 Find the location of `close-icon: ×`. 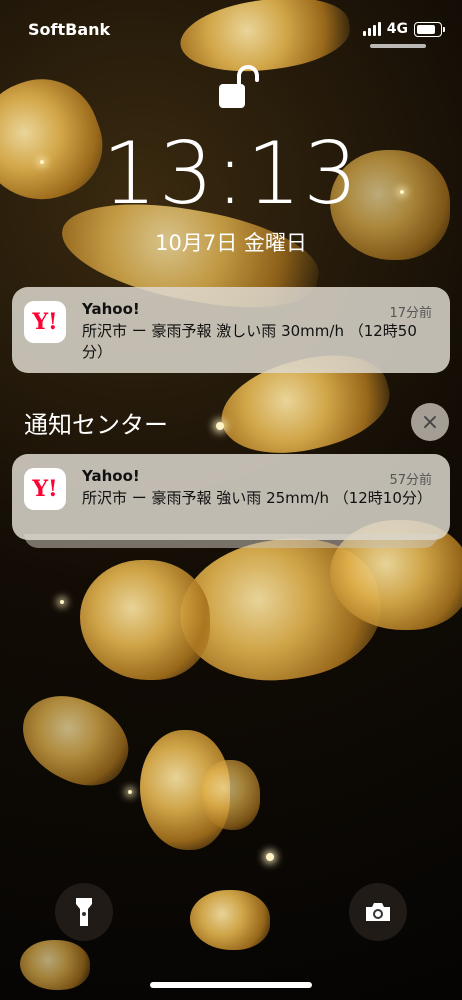

close-icon: × is located at coordinates (430, 422).